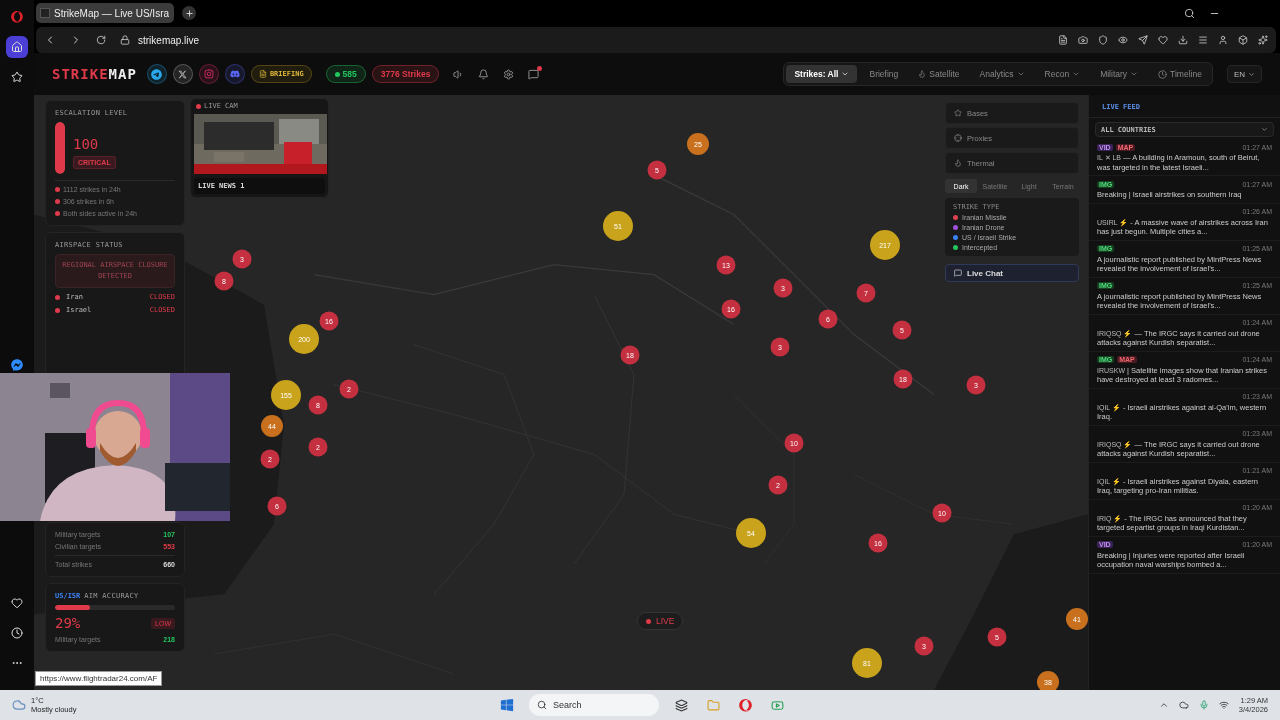 The image size is (1280, 720). What do you see at coordinates (1062, 74) in the screenshot?
I see `nav-tab: Recon` at bounding box center [1062, 74].